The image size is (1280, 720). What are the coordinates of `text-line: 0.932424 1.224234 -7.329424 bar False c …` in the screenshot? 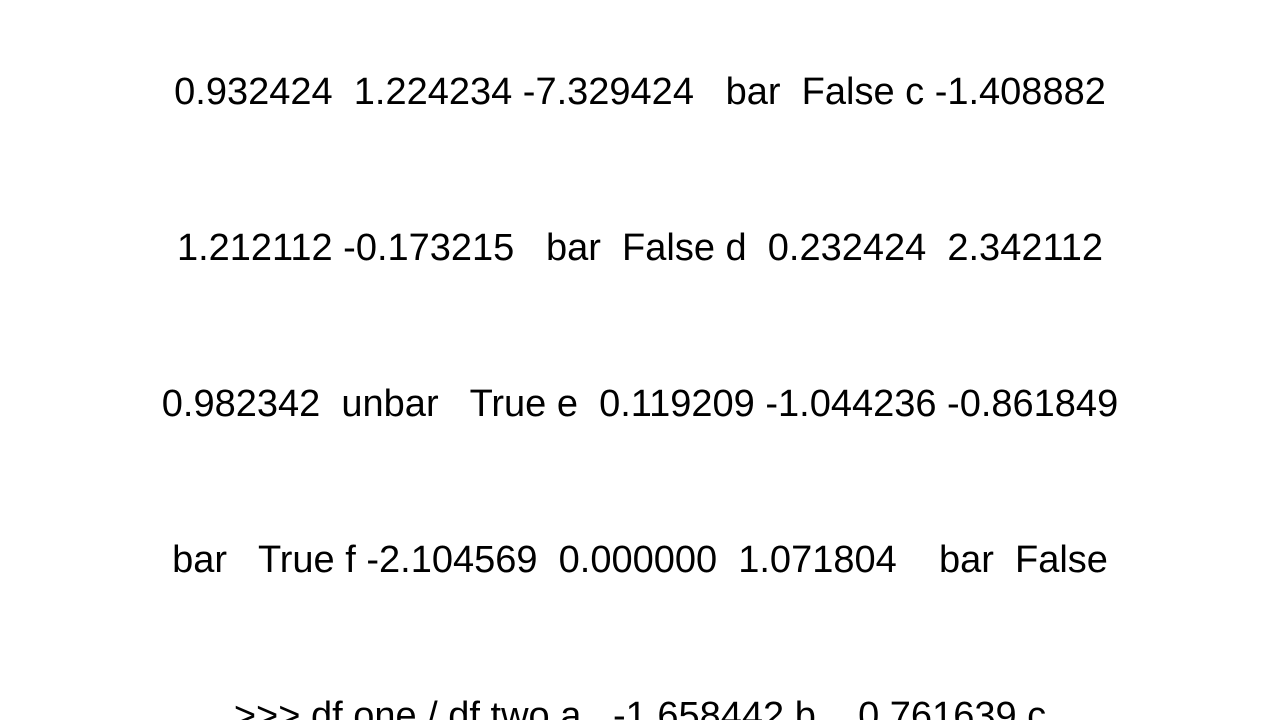 It's located at (640, 92).